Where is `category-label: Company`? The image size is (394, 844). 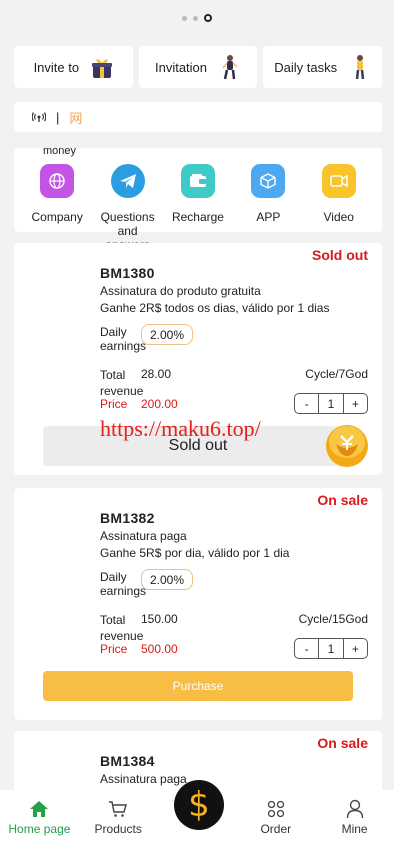 category-label: Company is located at coordinates (57, 217).